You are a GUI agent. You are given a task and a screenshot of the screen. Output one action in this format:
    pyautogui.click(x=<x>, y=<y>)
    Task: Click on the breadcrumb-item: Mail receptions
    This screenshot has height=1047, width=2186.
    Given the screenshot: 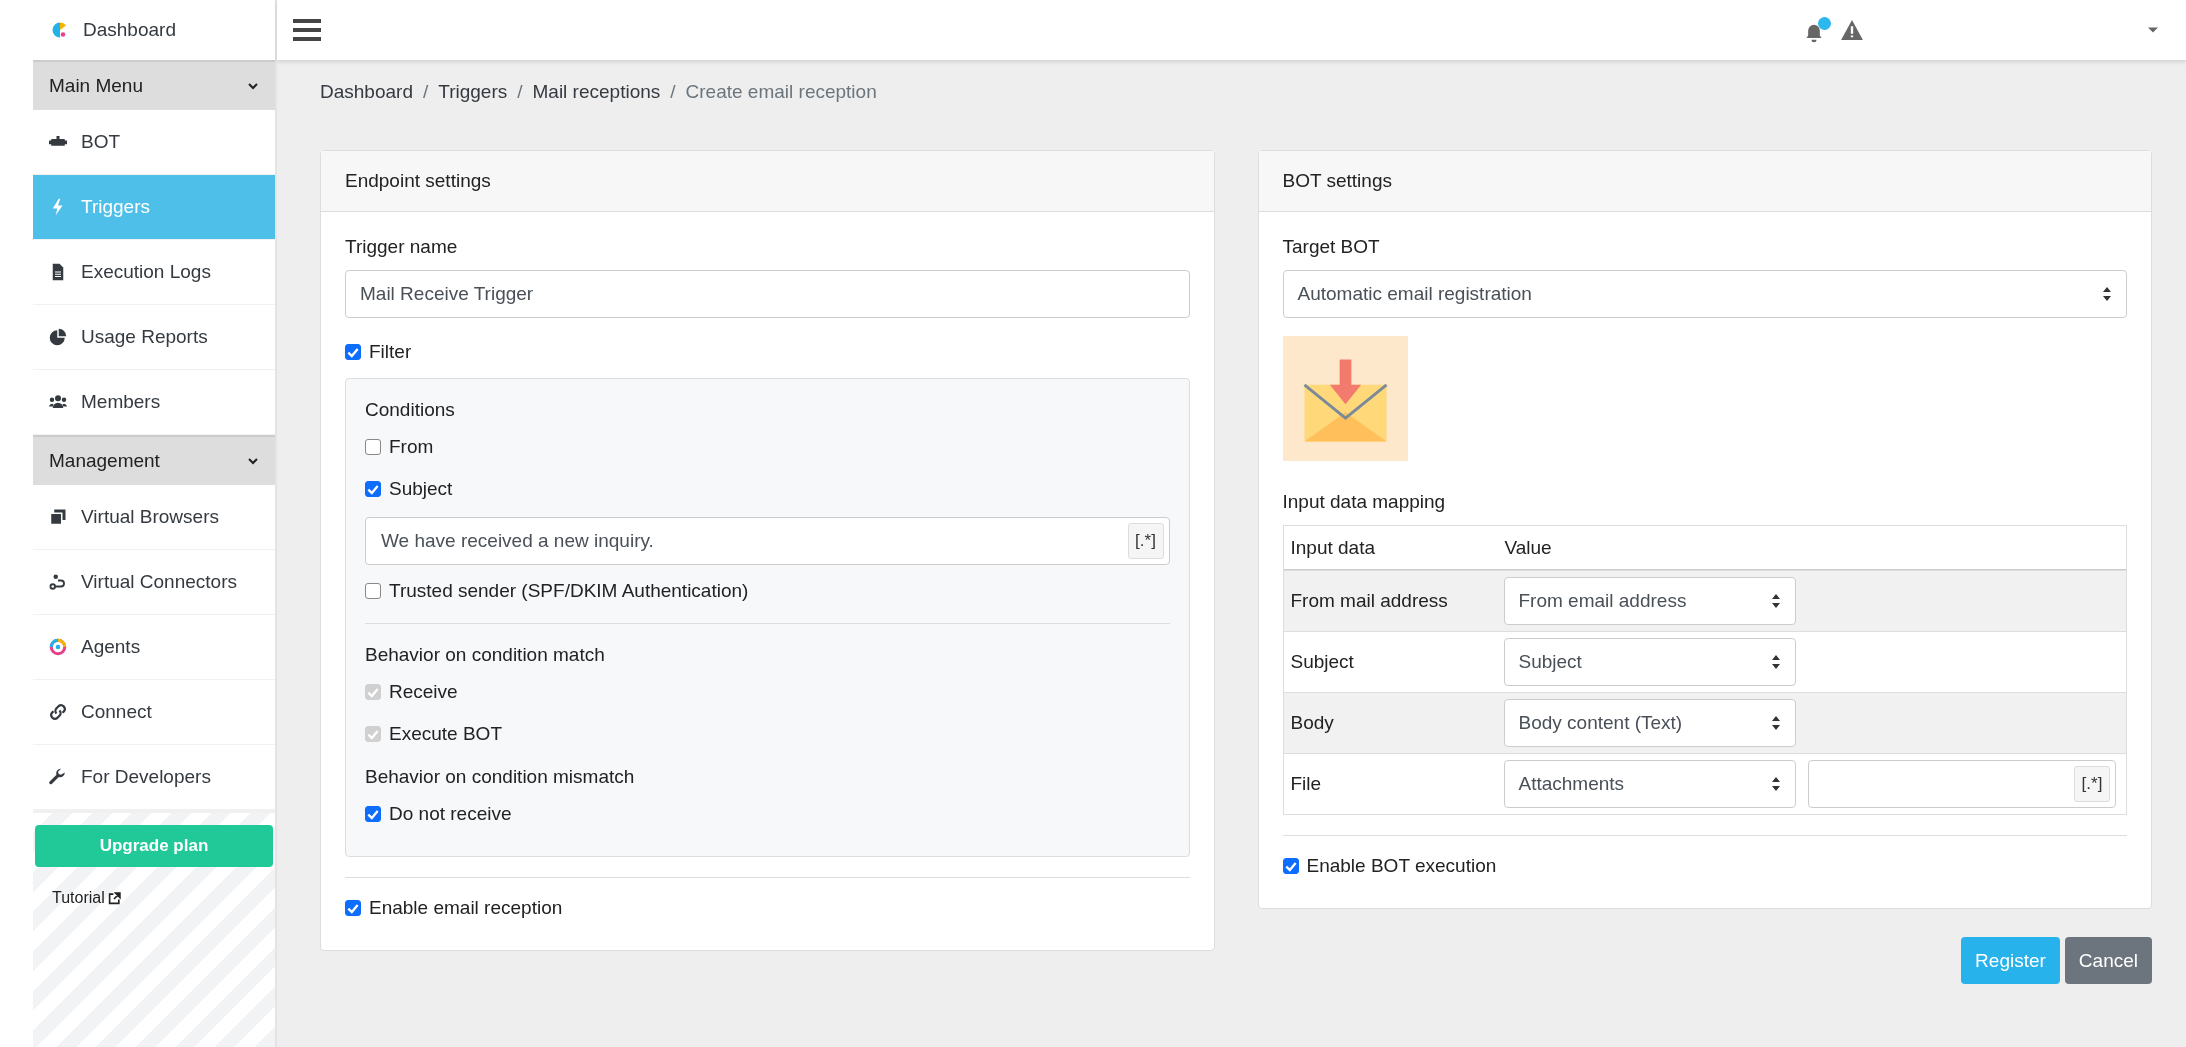 What is the action you would take?
    pyautogui.click(x=596, y=92)
    